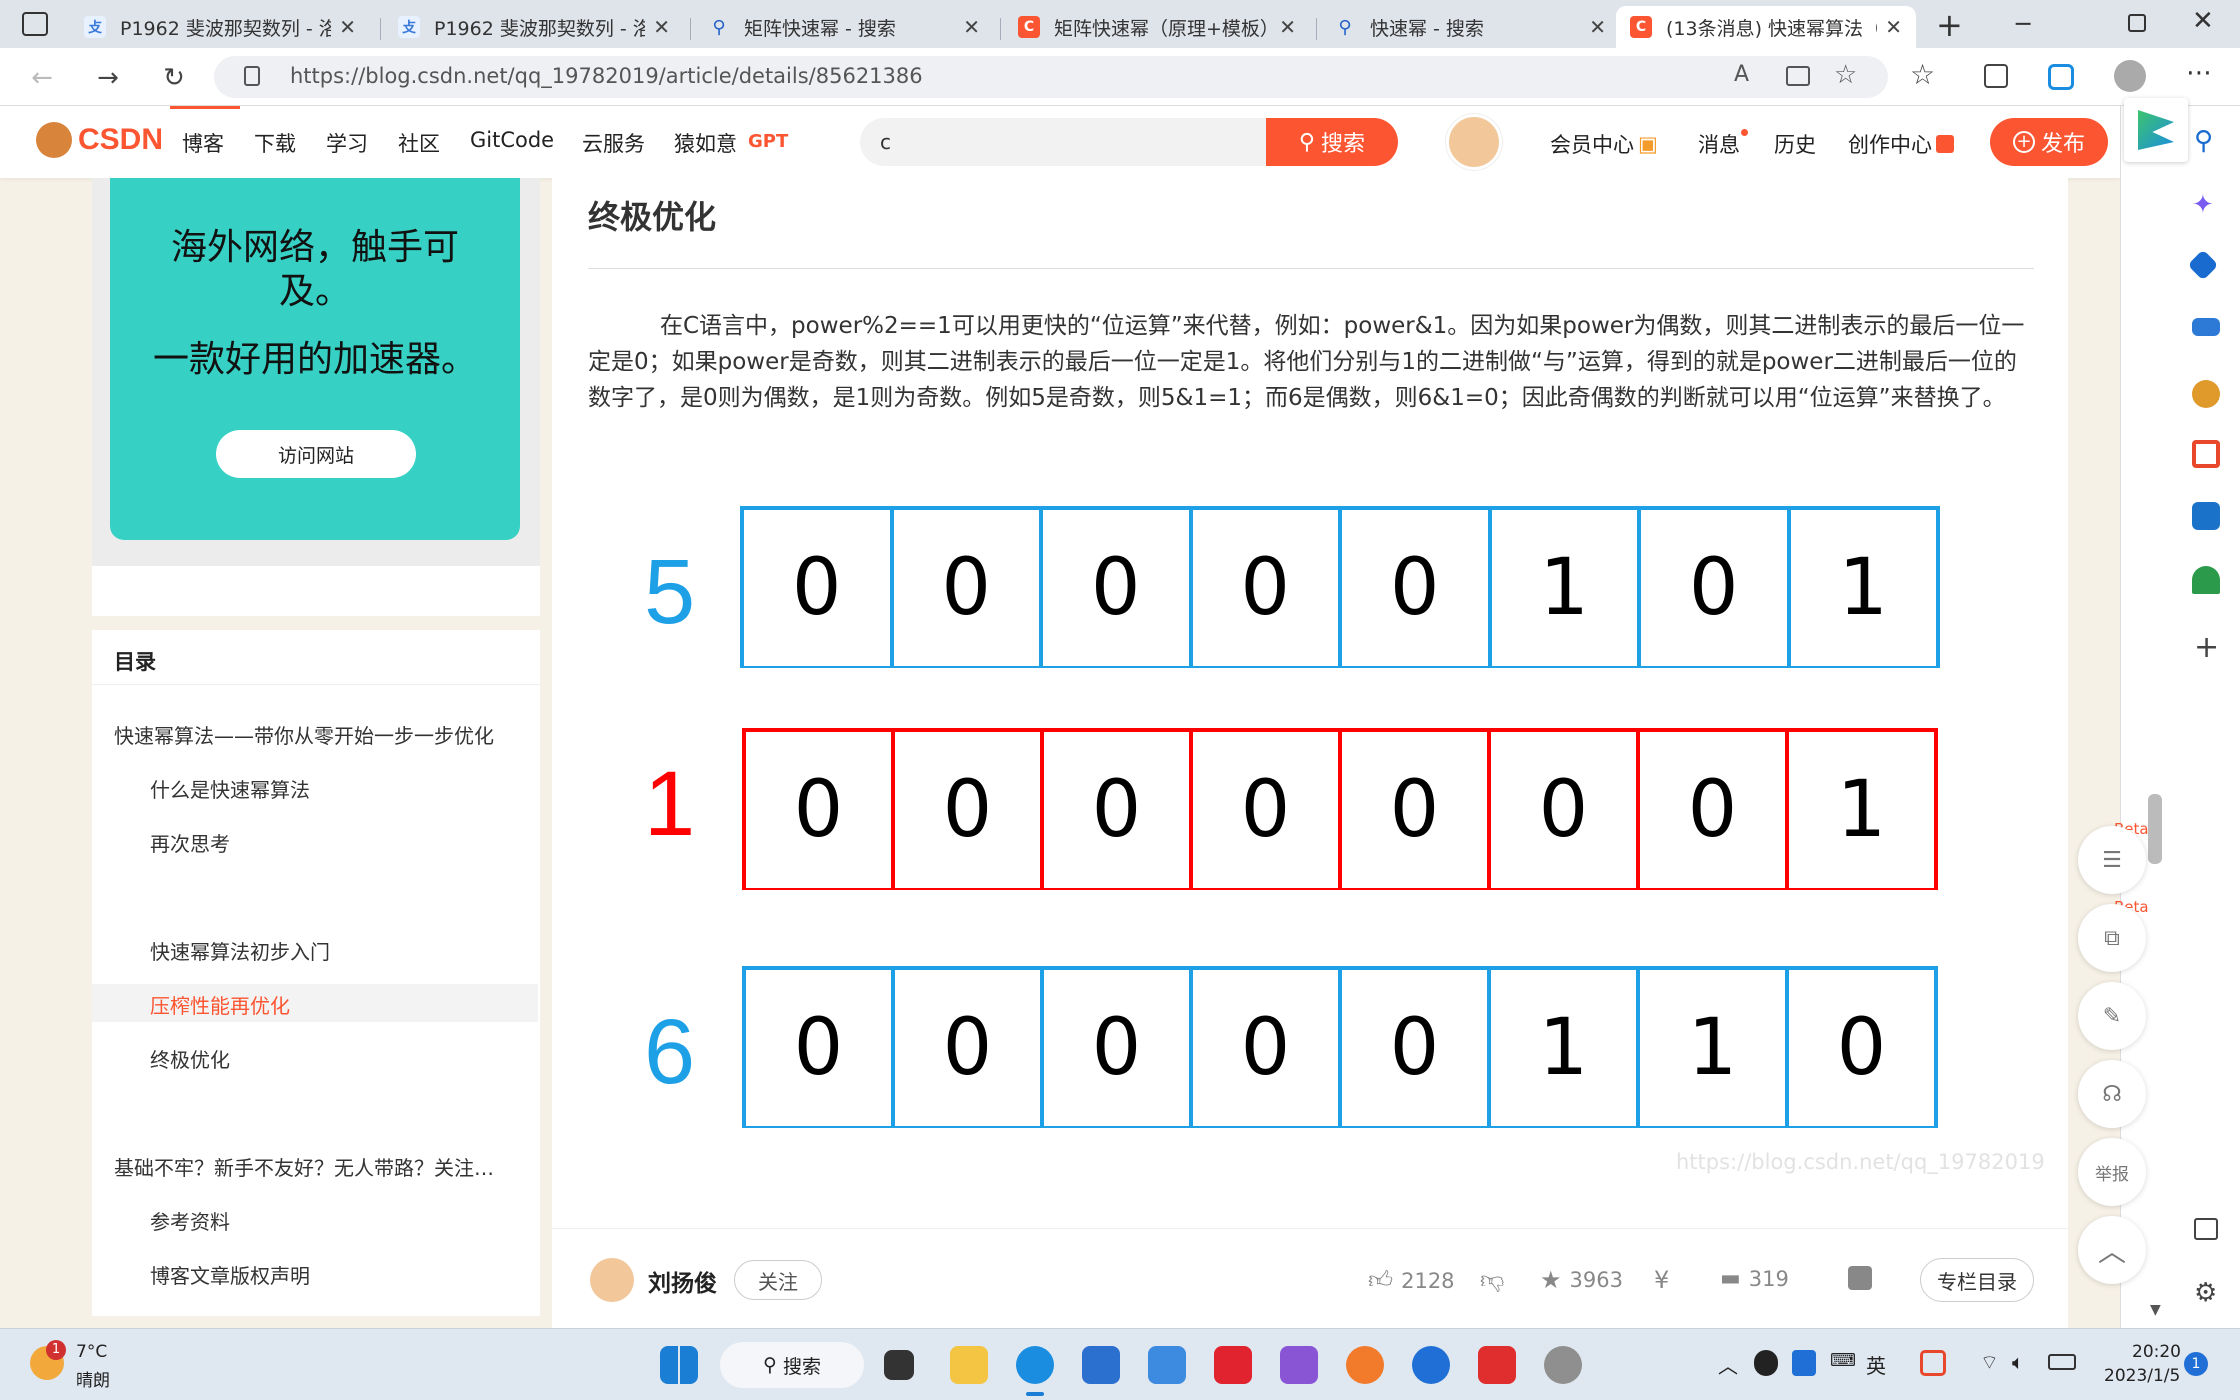 The width and height of the screenshot is (2240, 1400). Describe the element at coordinates (1949, 25) in the screenshot. I see `new-tab-plus-icon: +` at that location.